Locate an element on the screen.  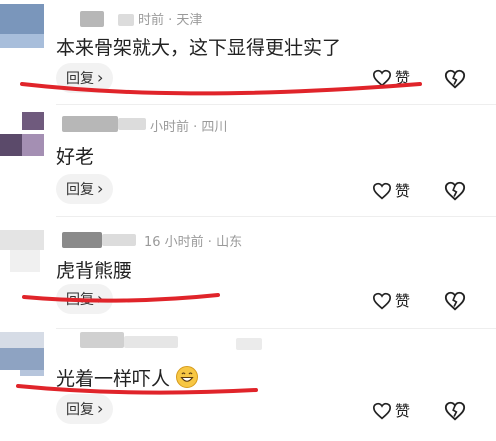
comment-text-content: 光着一样吓人 is located at coordinates (113, 379).